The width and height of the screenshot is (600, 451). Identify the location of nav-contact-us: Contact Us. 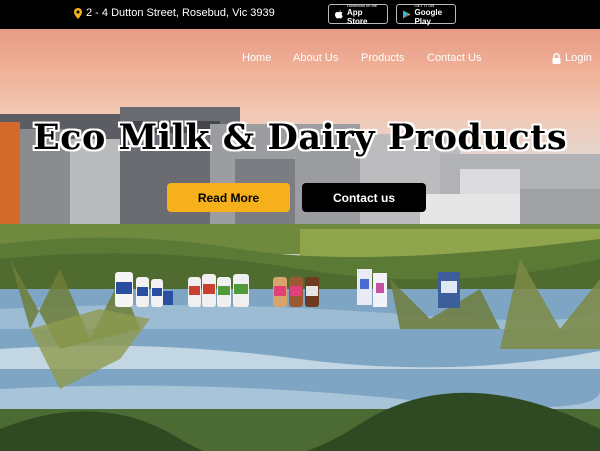
(454, 58).